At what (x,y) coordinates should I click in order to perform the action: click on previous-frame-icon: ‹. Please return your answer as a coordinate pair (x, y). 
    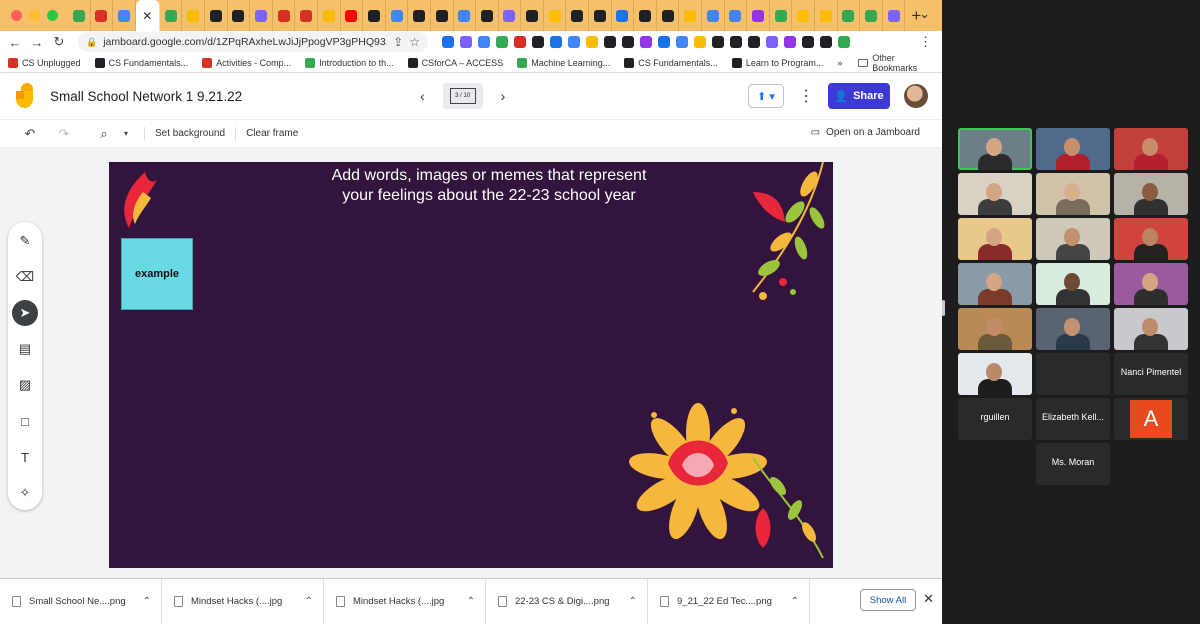
    Looking at the image, I should click on (422, 96).